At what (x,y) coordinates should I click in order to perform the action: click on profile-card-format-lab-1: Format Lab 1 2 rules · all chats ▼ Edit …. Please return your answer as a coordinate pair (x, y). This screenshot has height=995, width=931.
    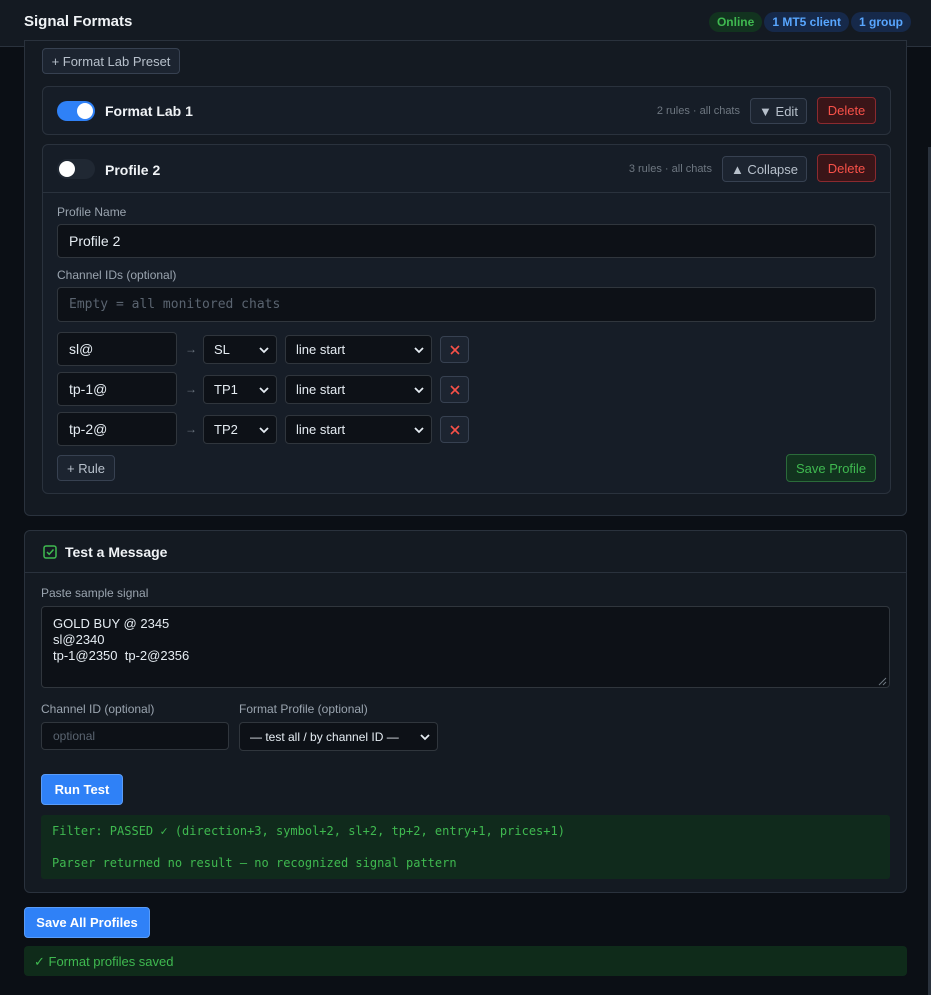
    Looking at the image, I should click on (466, 110).